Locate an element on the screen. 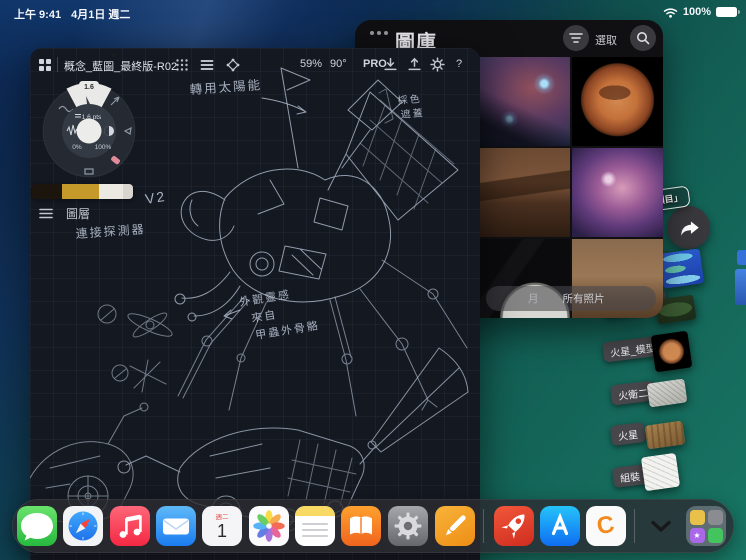 The image size is (746, 560). grid-icon is located at coordinates (45, 65).